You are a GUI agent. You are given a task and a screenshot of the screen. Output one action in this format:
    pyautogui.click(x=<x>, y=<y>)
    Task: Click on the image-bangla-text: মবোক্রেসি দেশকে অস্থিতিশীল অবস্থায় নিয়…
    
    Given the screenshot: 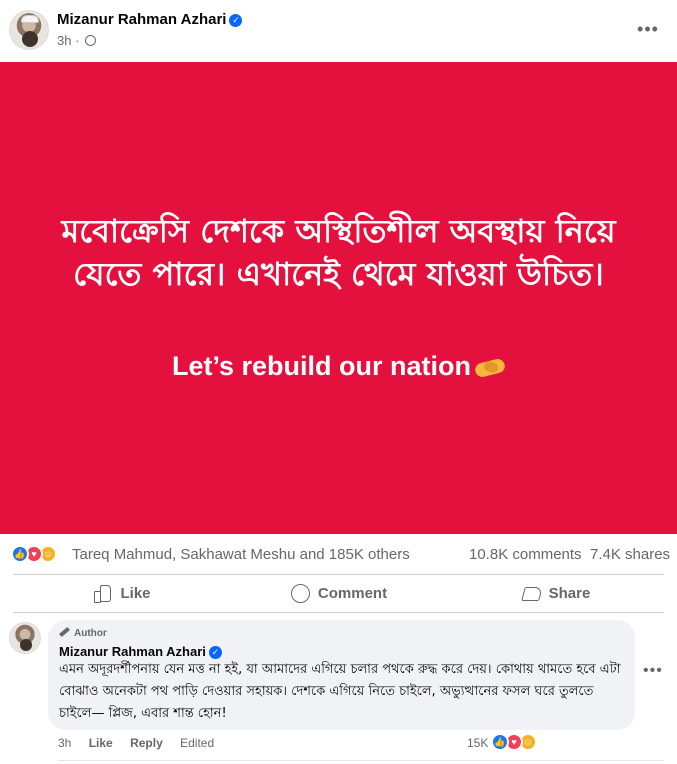 What is the action you would take?
    pyautogui.click(x=338, y=252)
    